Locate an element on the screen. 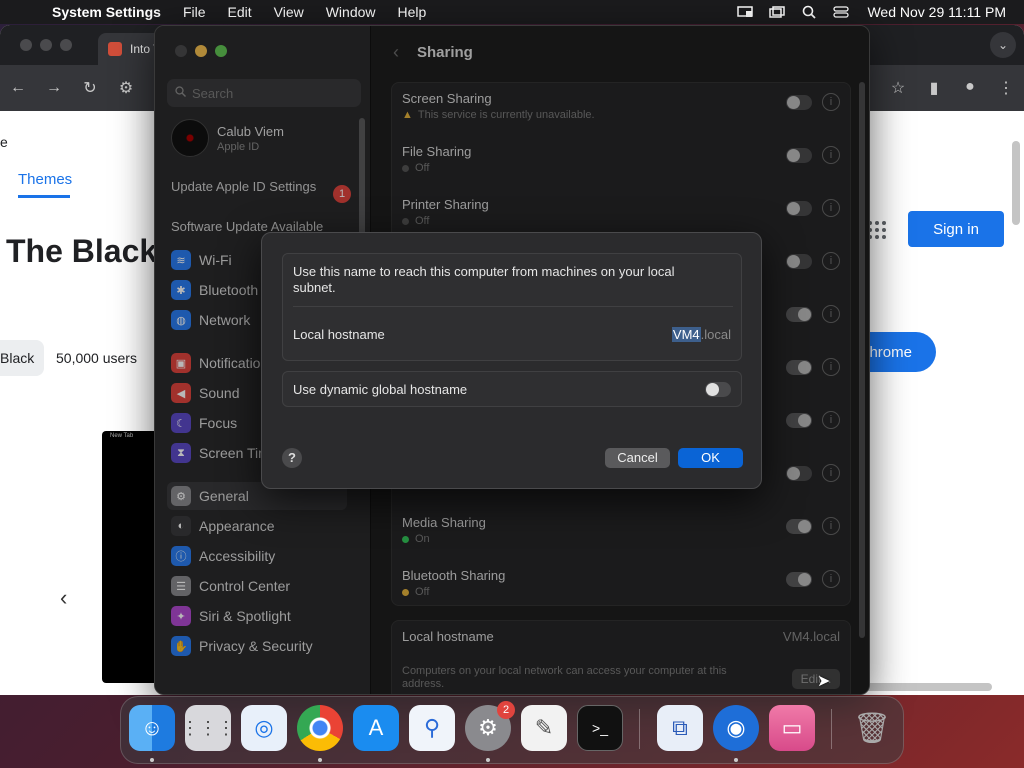  dynamic-hostname-group: Use dynamic global hostname is located at coordinates (512, 389).